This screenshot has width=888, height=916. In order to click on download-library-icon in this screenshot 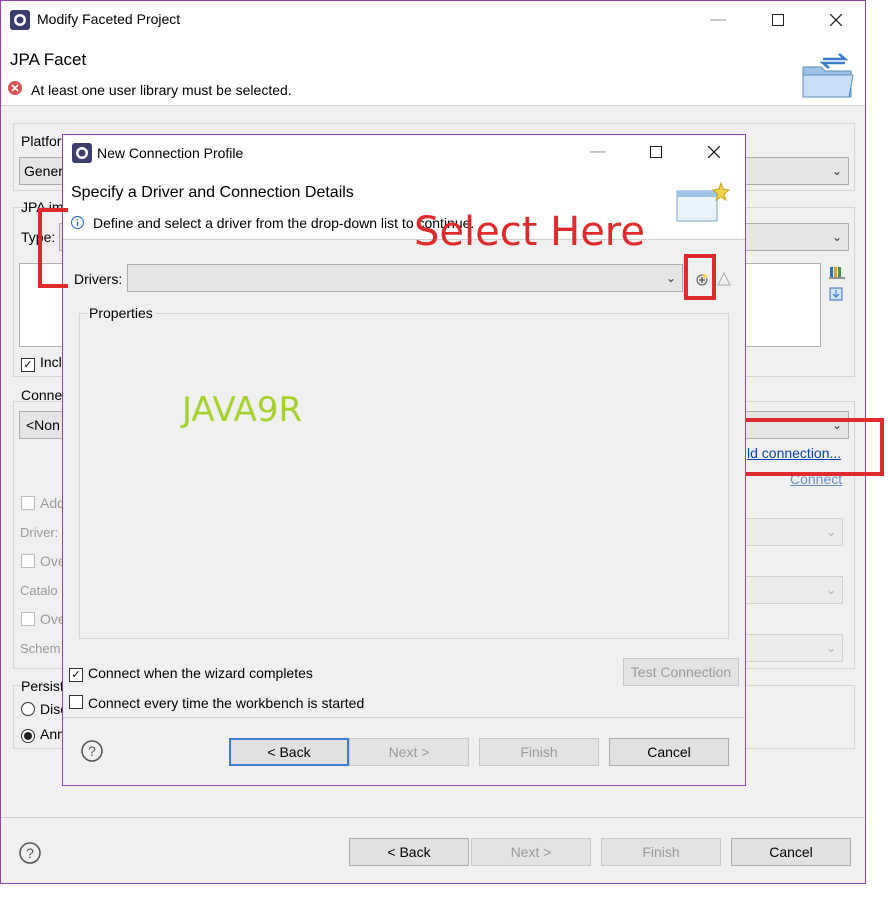, I will do `click(837, 294)`.